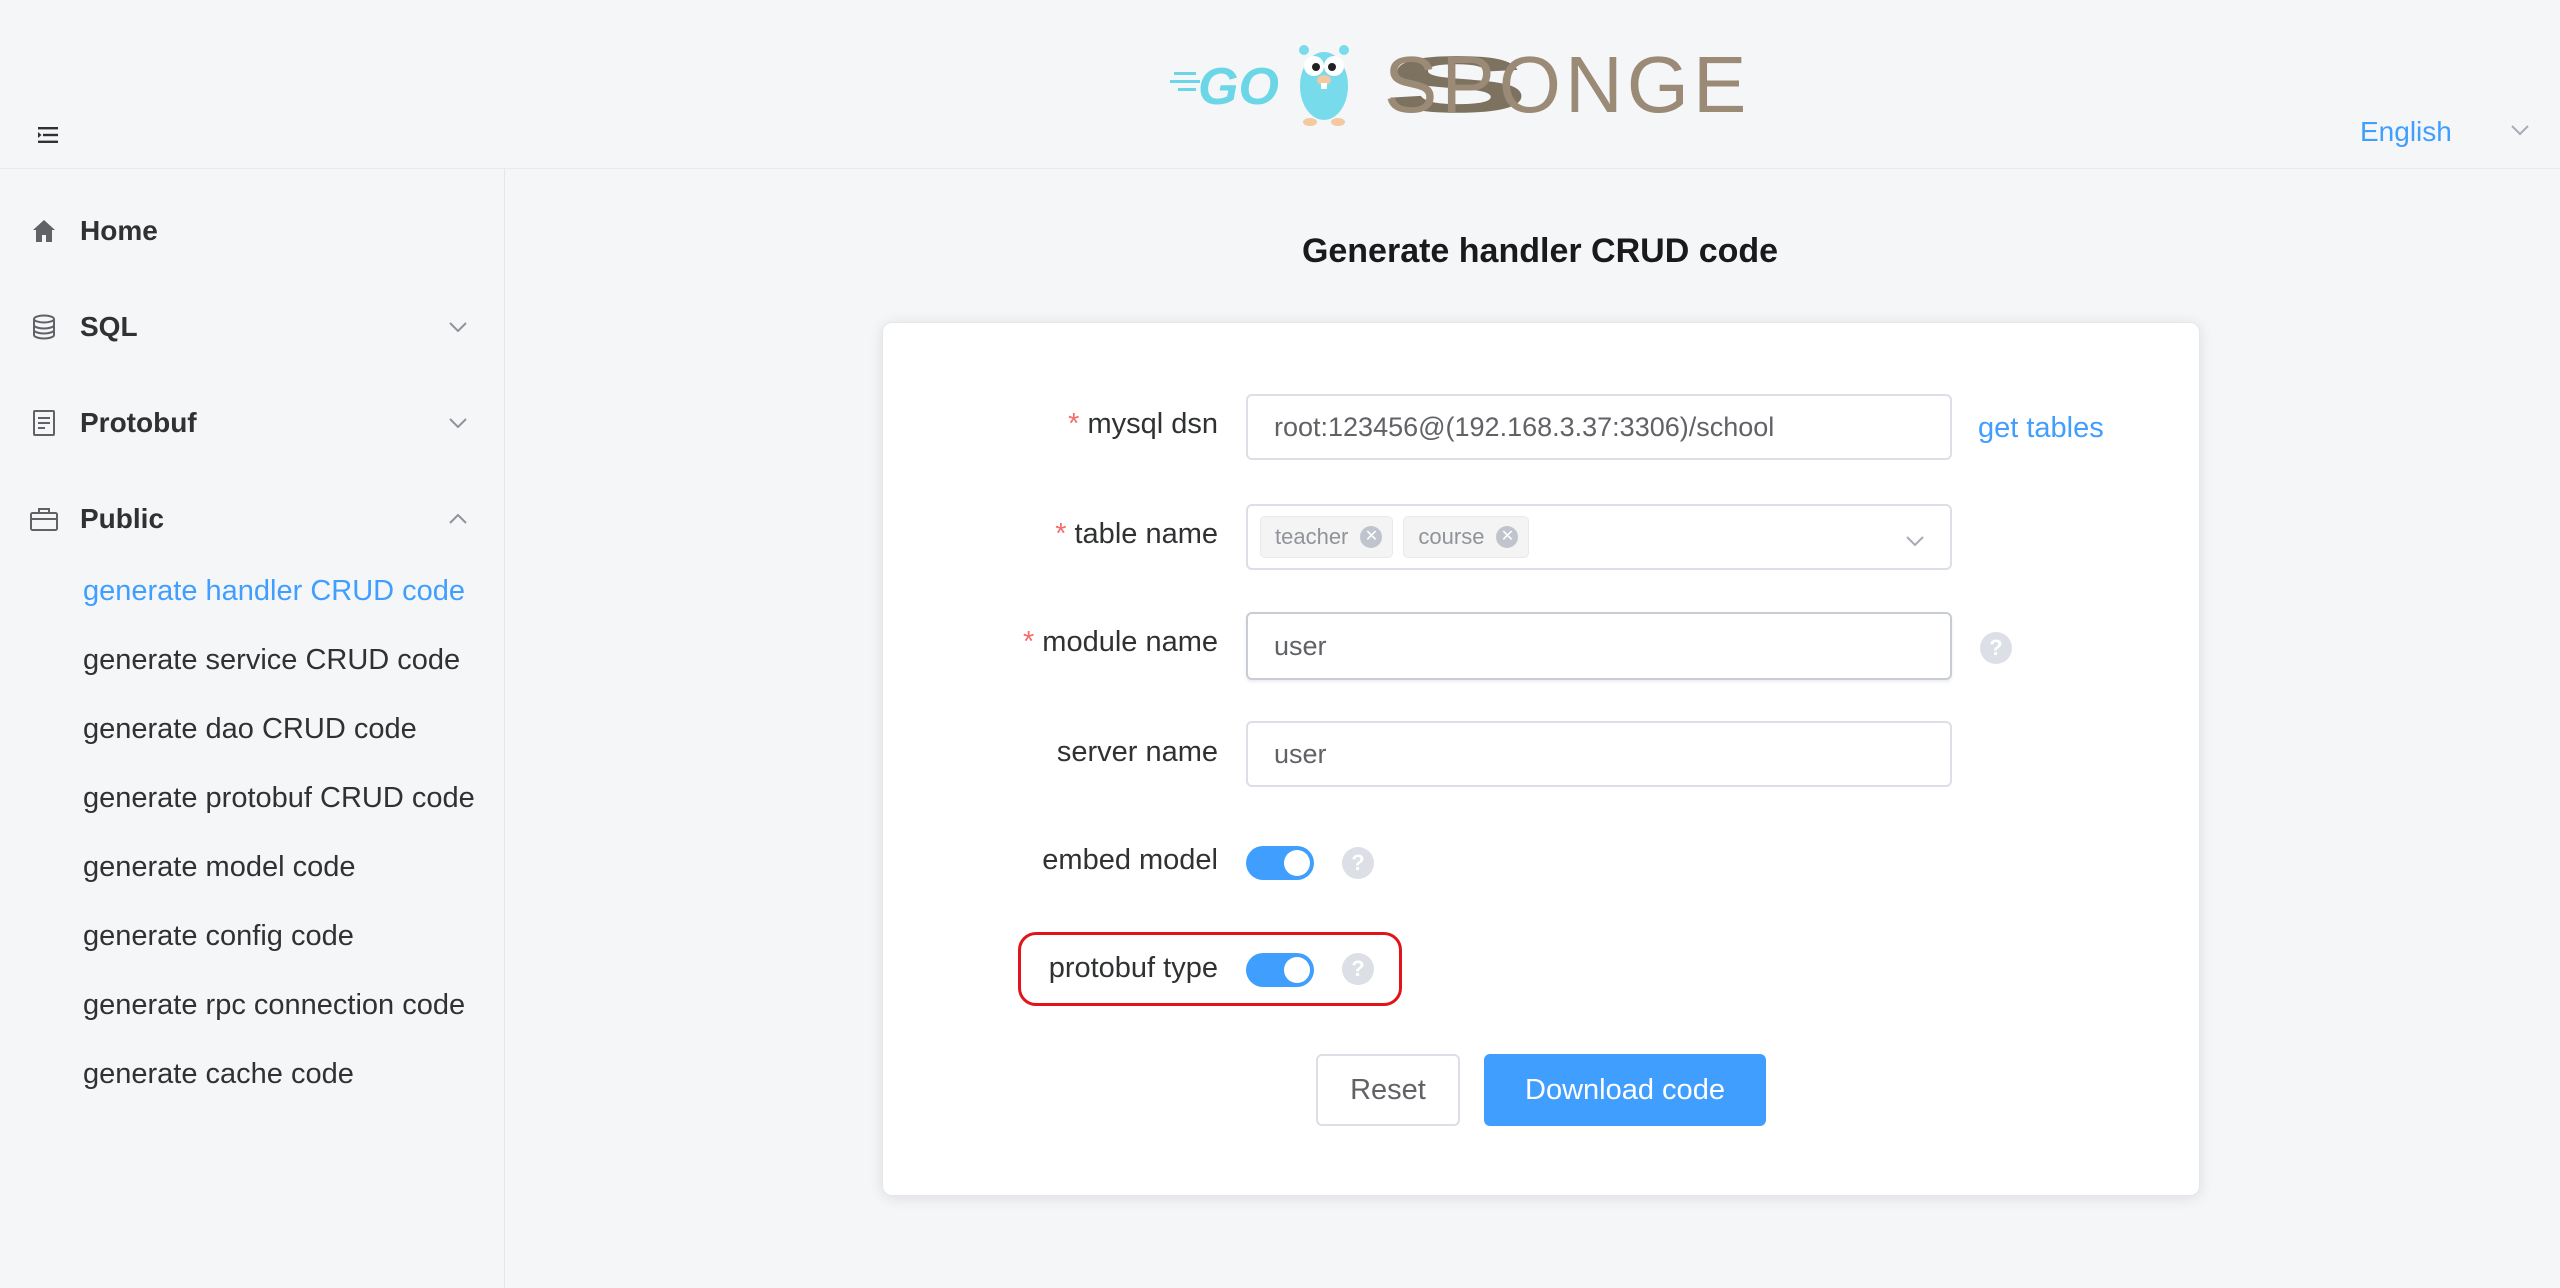 This screenshot has width=2560, height=1288. What do you see at coordinates (1599, 646) in the screenshot?
I see `module-name-input: user` at bounding box center [1599, 646].